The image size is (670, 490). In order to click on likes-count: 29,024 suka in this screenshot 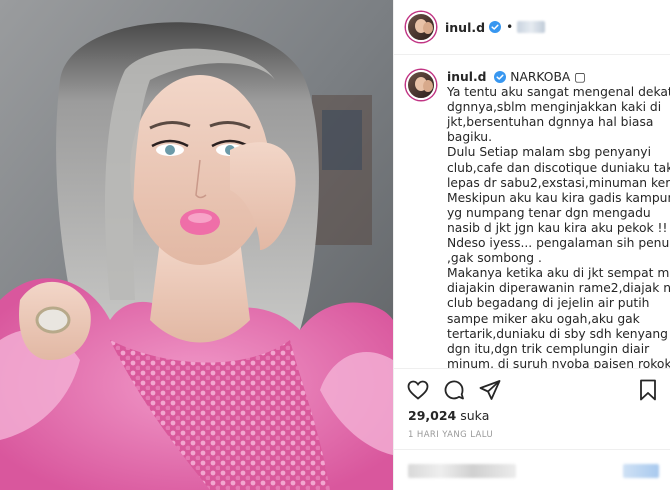, I will do `click(448, 415)`.